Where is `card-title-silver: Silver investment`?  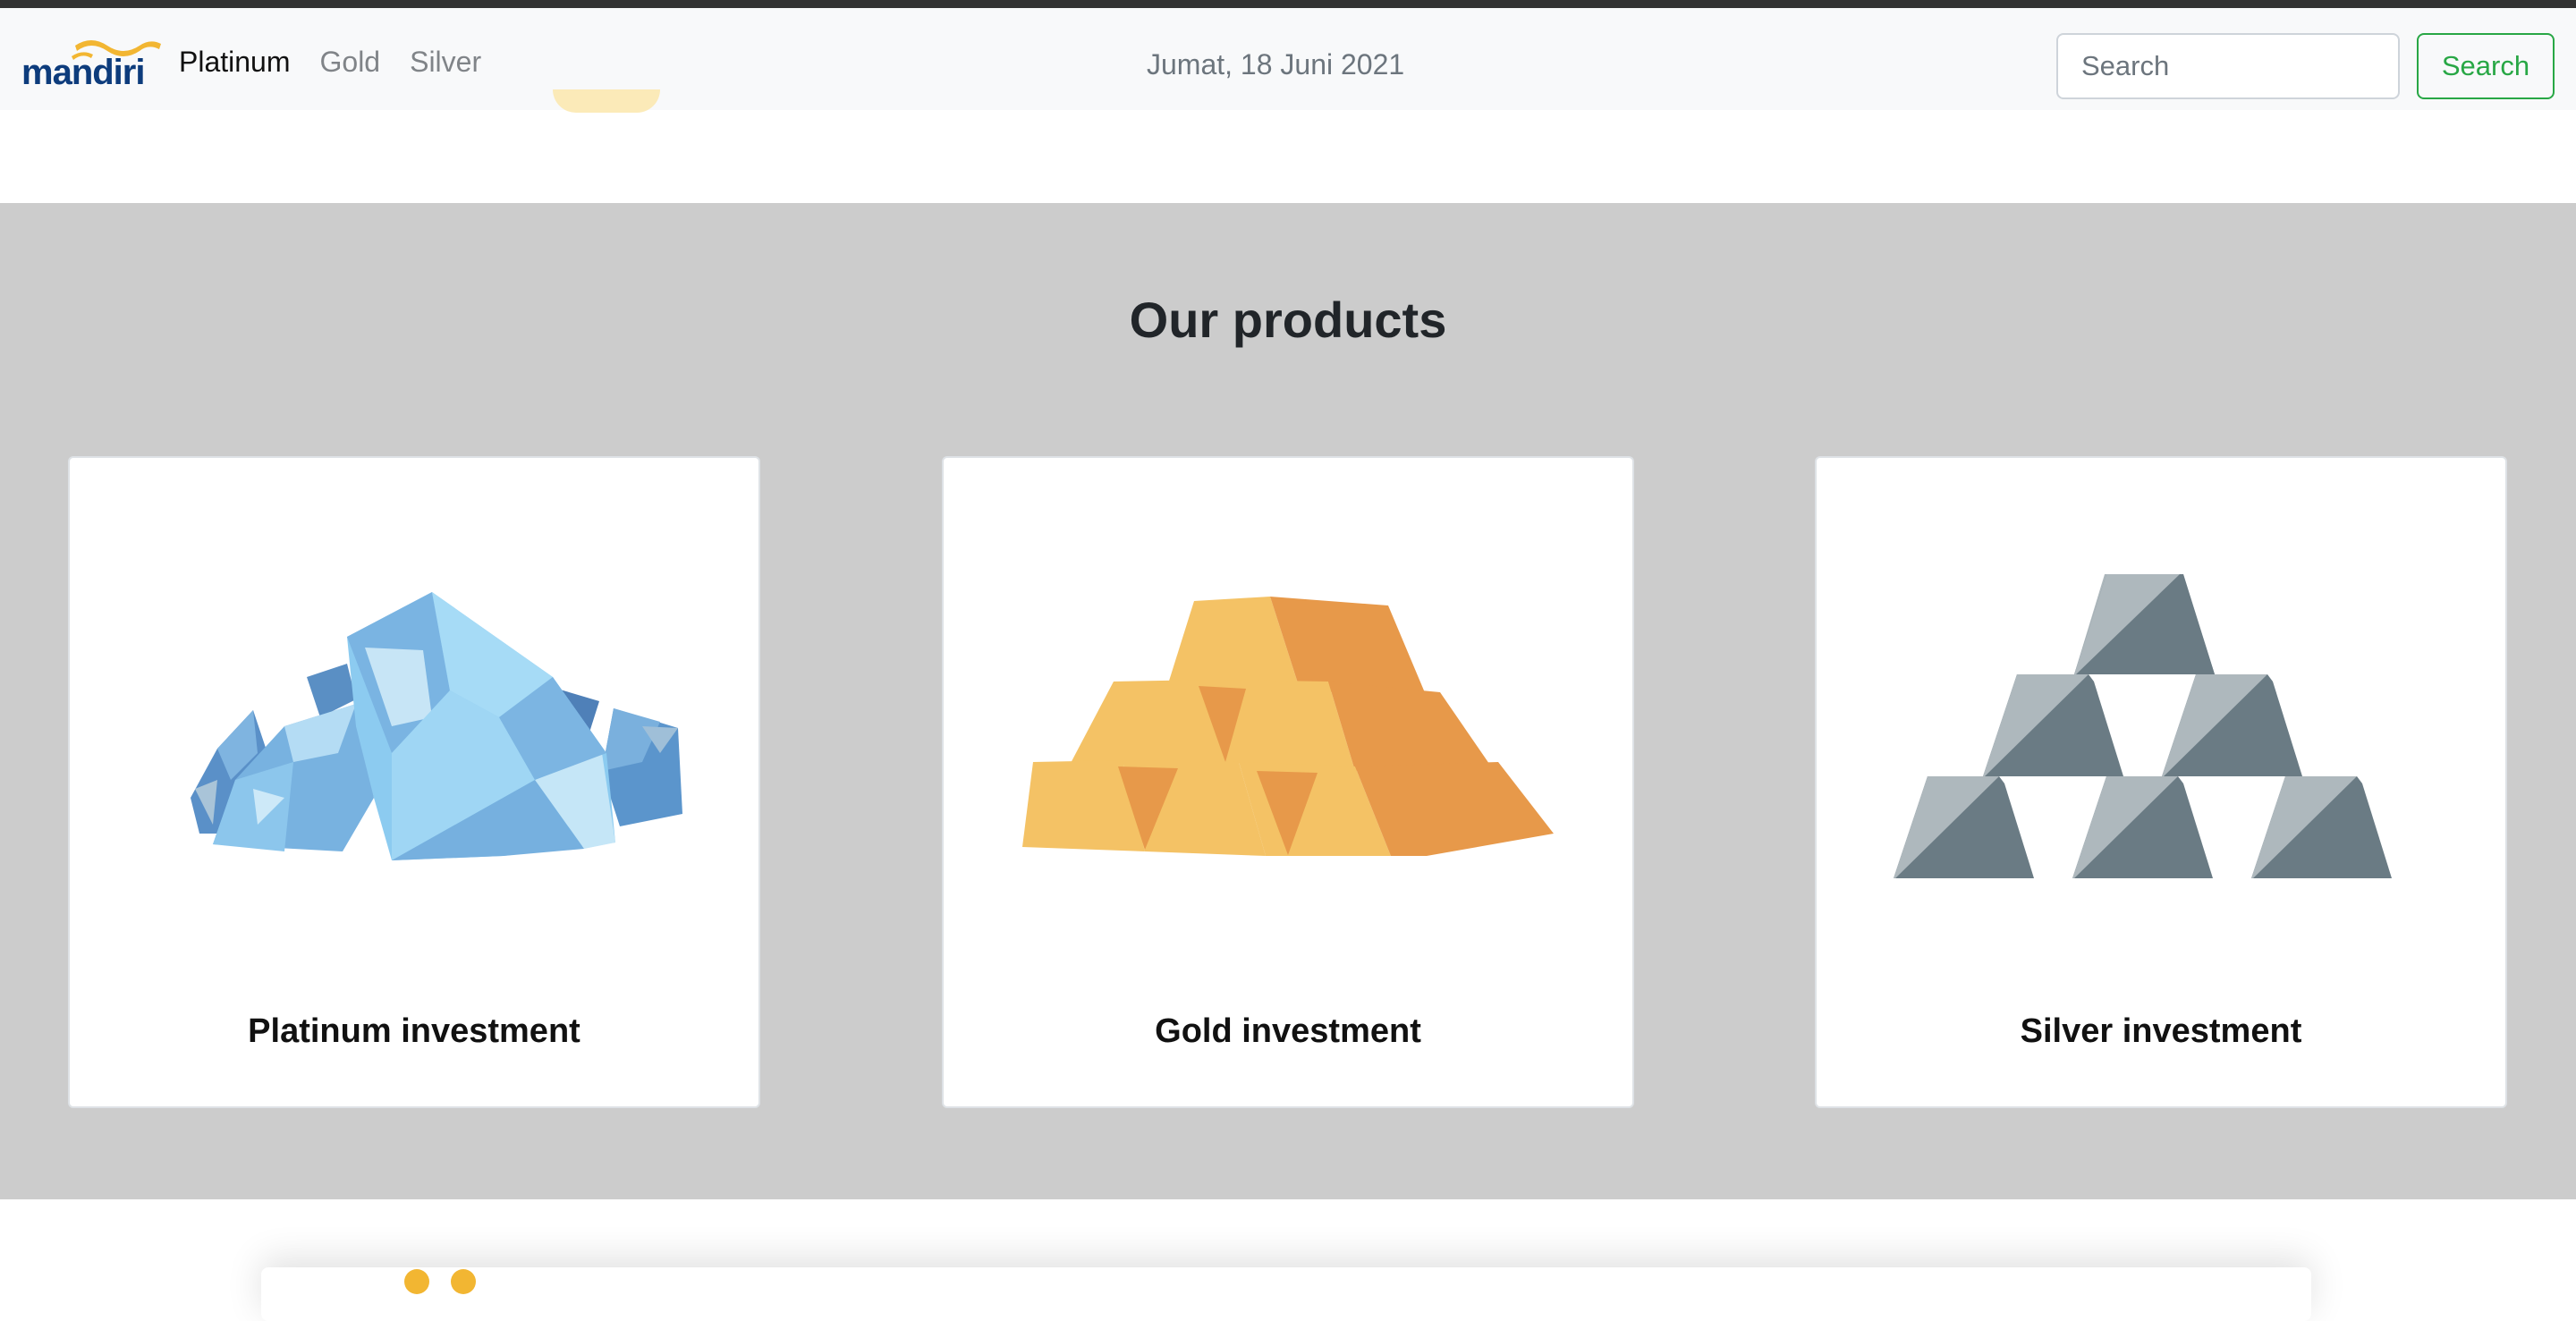 card-title-silver: Silver investment is located at coordinates (2161, 1031).